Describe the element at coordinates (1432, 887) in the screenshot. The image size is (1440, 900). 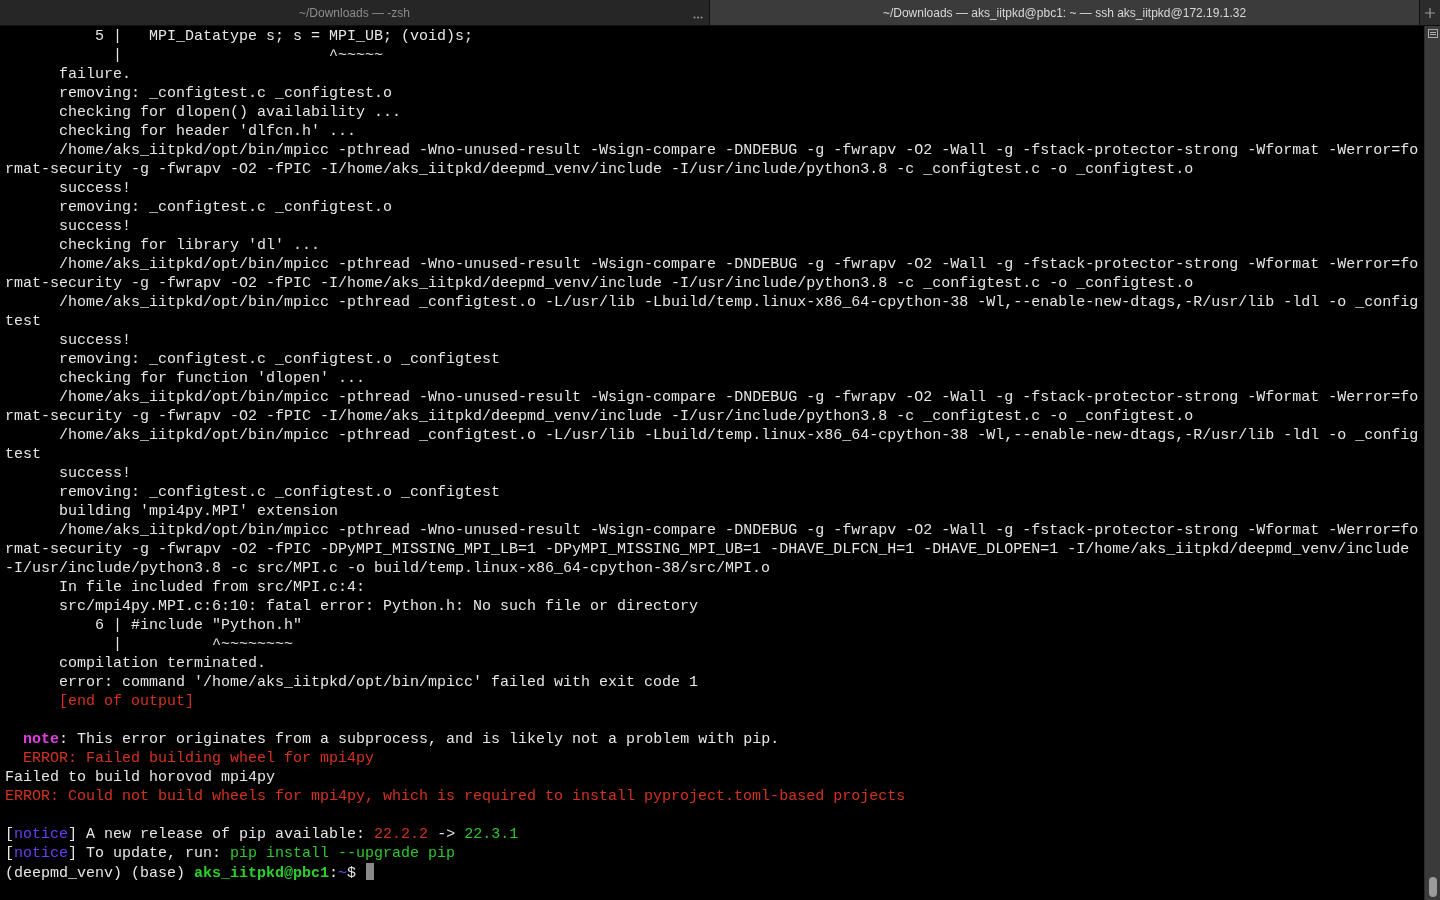
I see `scroll-thumb` at that location.